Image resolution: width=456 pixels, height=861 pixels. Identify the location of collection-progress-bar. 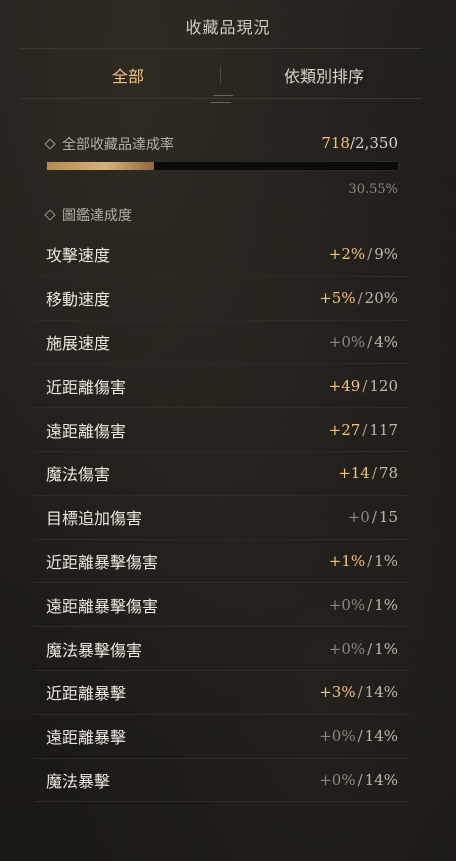
(222, 166).